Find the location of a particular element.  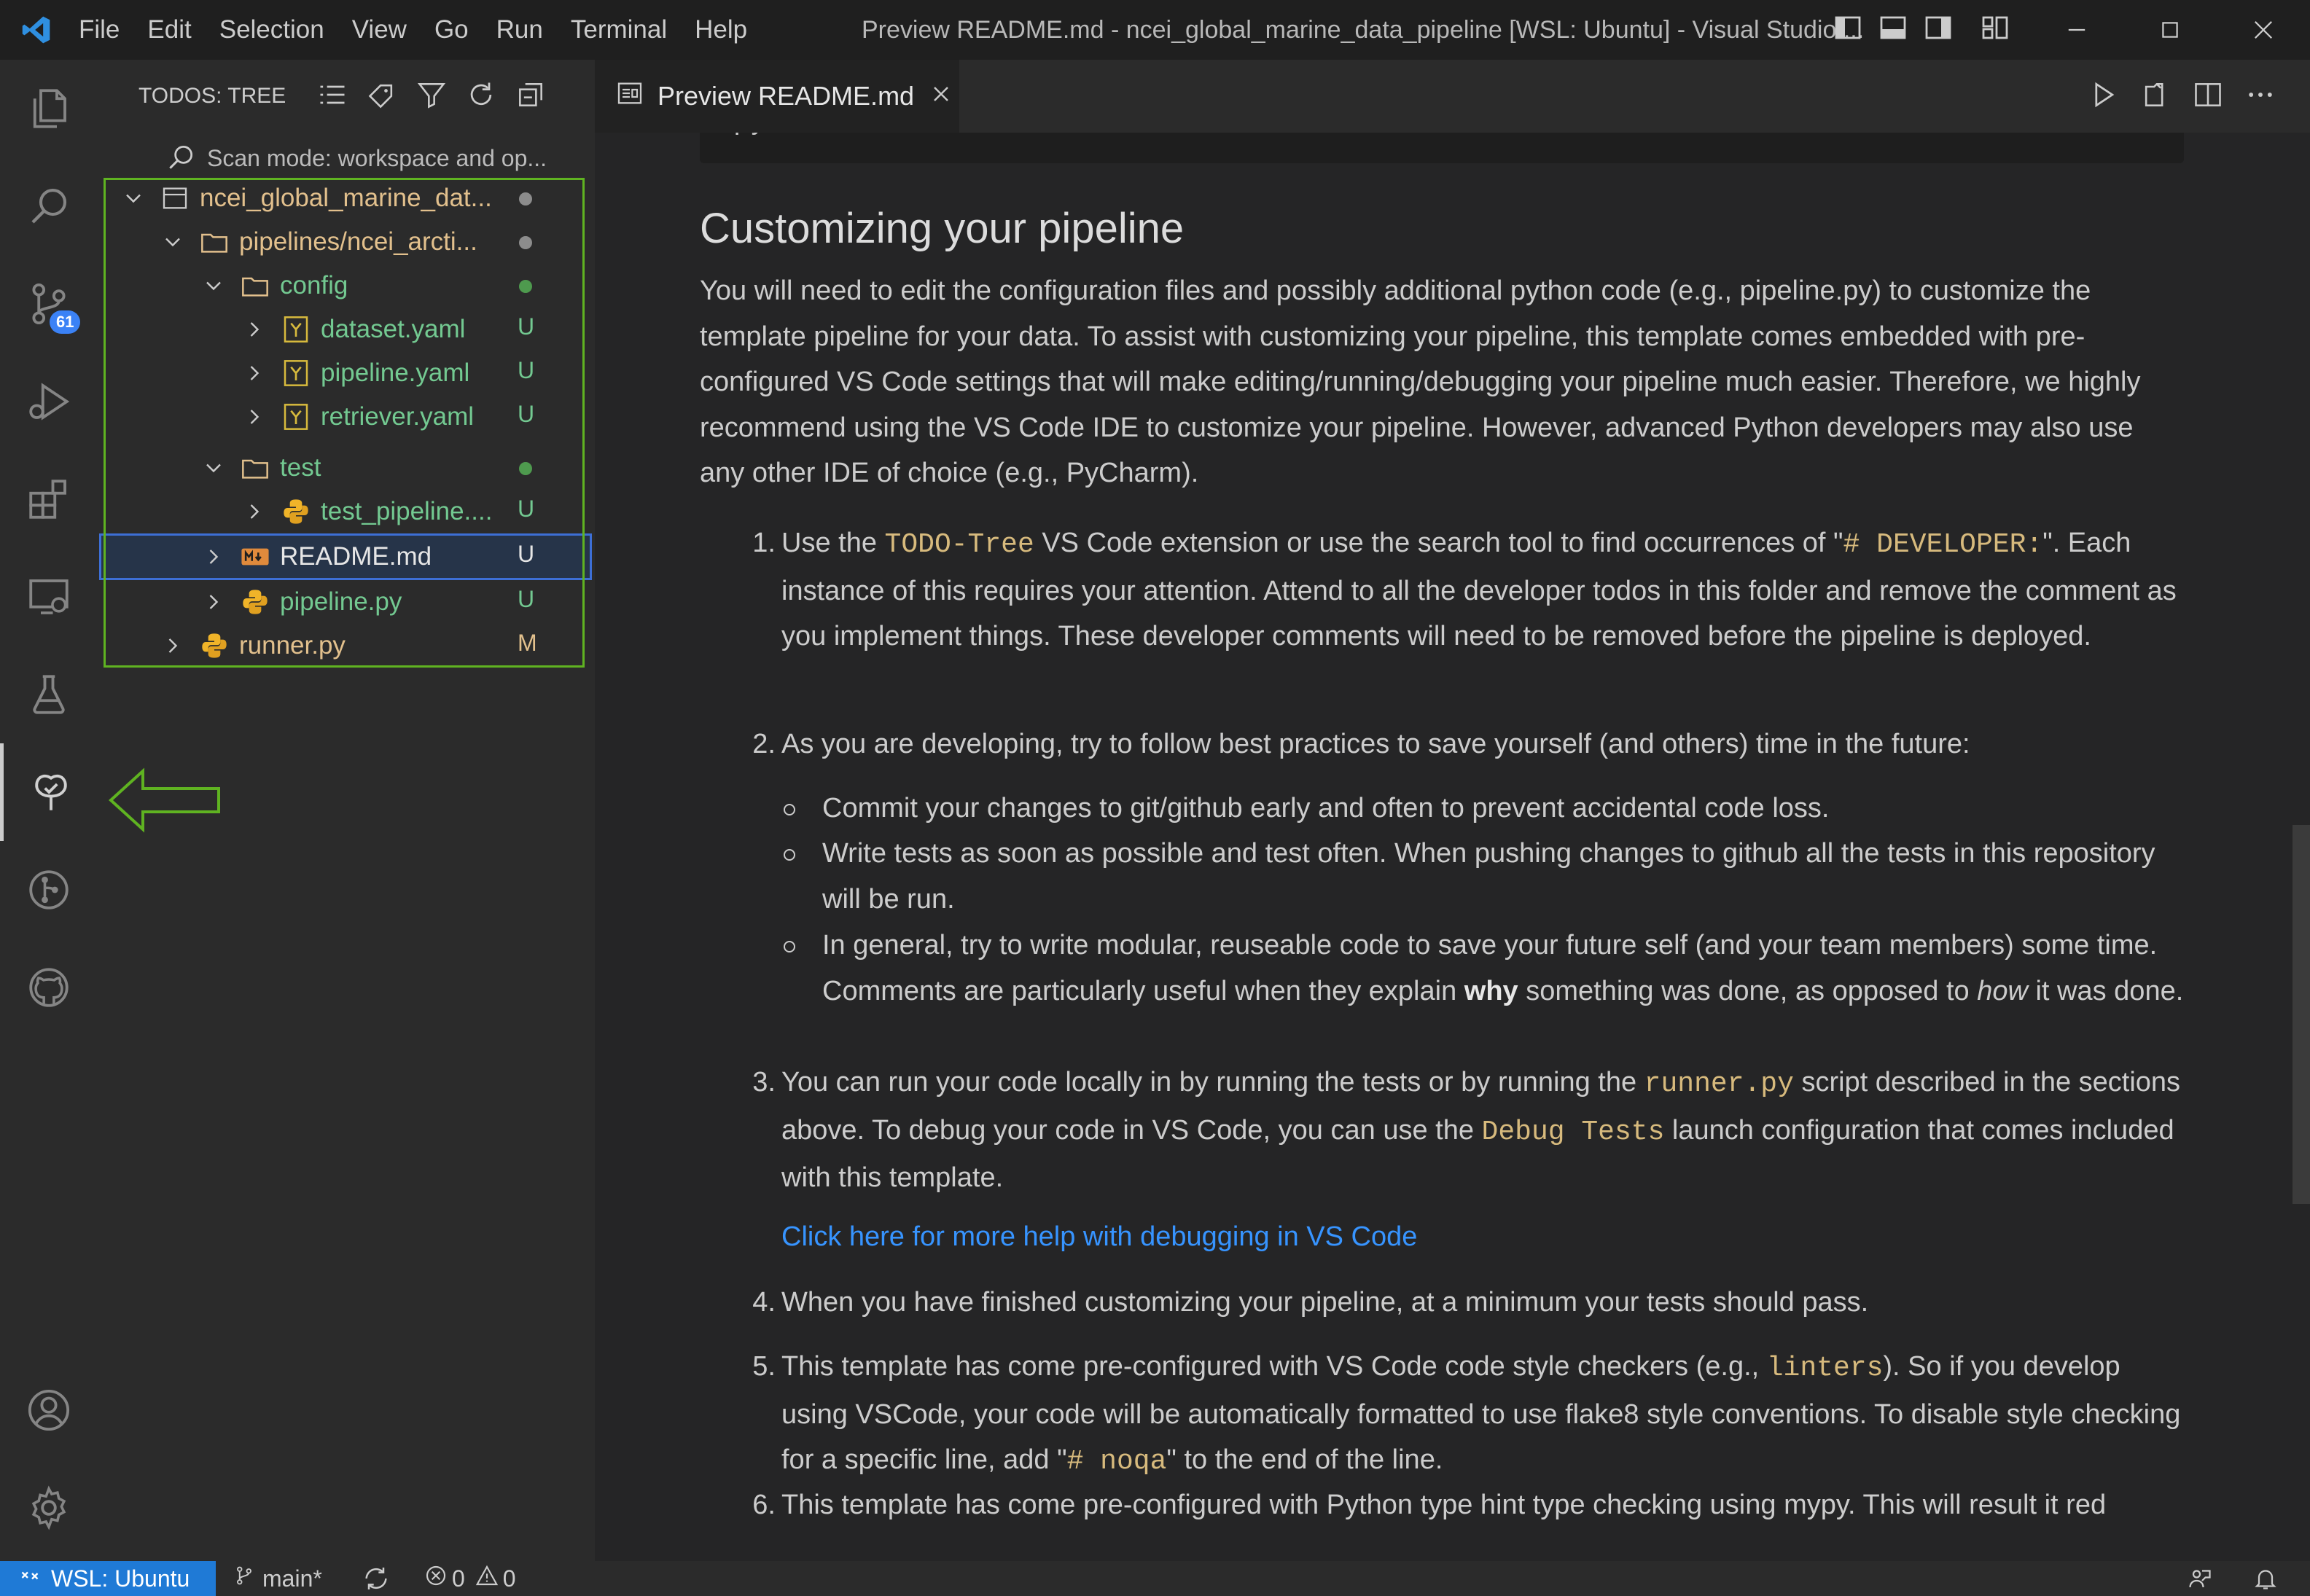

git-graph-icon is located at coordinates (49, 890).